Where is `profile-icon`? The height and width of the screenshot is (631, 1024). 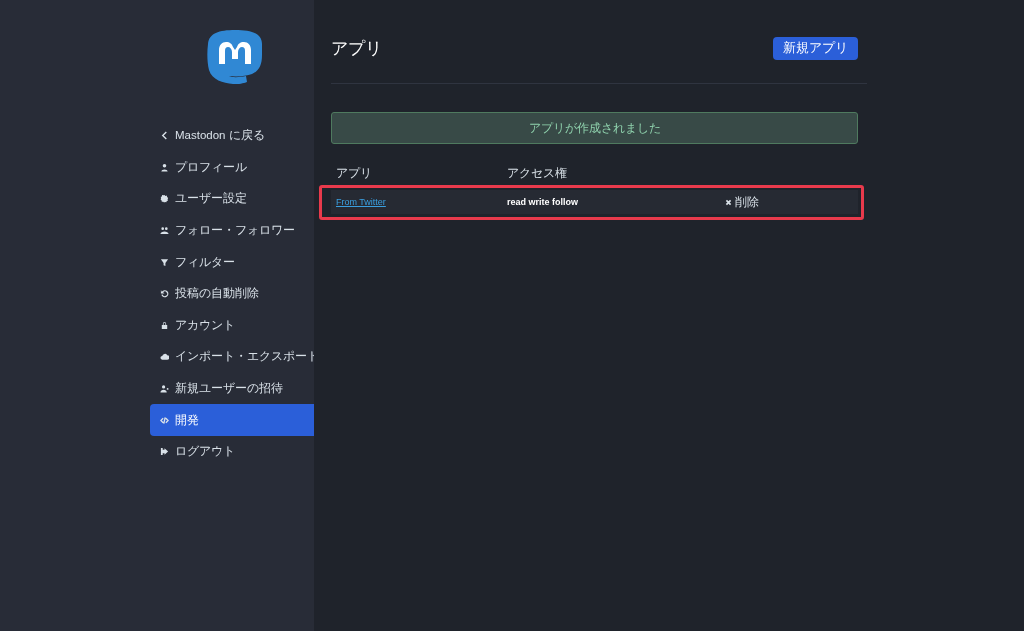 profile-icon is located at coordinates (164, 167).